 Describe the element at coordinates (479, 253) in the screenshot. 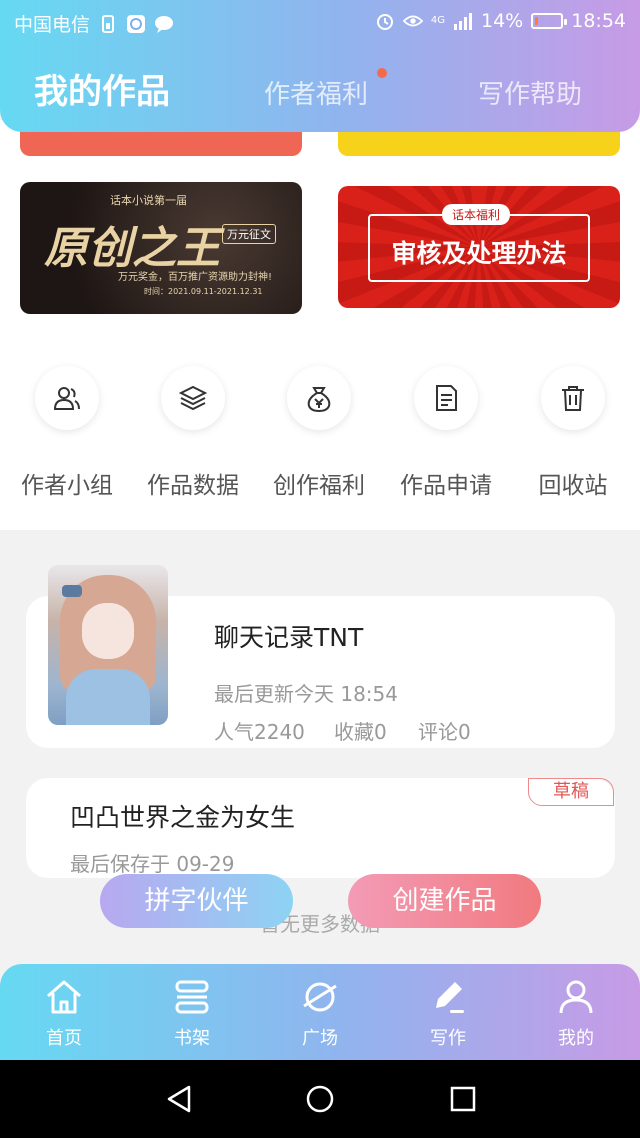

I see `banner-title: 审核及处理办法` at that location.